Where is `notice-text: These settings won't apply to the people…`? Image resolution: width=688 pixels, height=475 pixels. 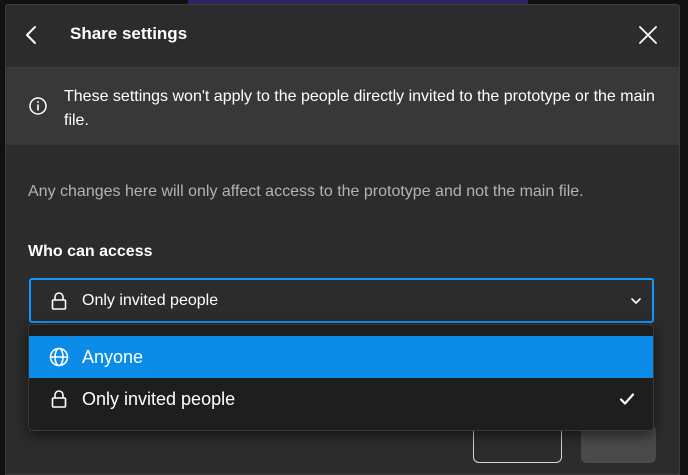 notice-text: These settings won't apply to the people… is located at coordinates (359, 108).